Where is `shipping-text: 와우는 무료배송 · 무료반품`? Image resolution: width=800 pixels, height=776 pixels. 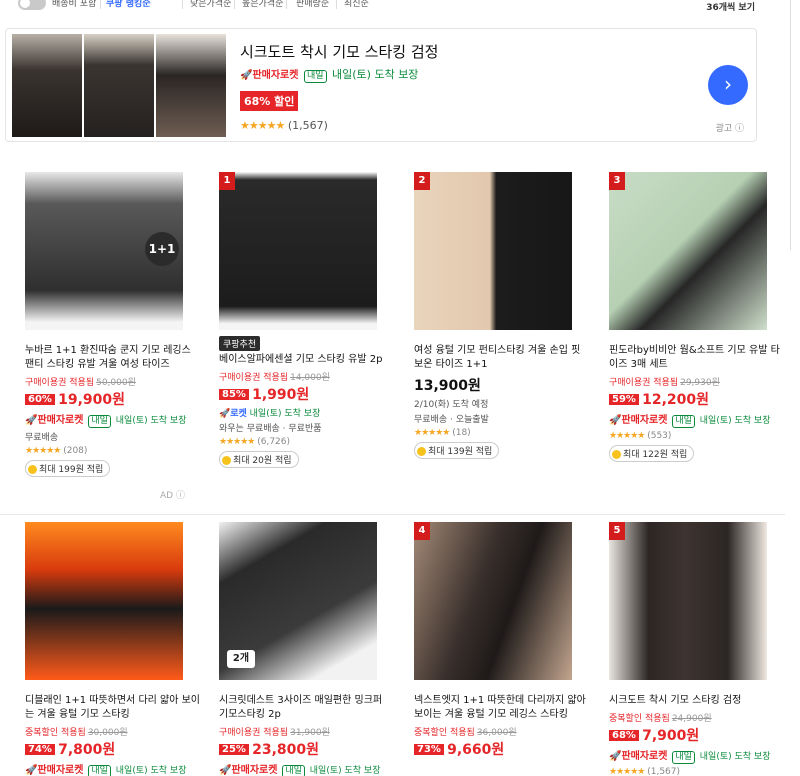
shipping-text: 와우는 무료배송 · 무료반품 is located at coordinates (270, 429).